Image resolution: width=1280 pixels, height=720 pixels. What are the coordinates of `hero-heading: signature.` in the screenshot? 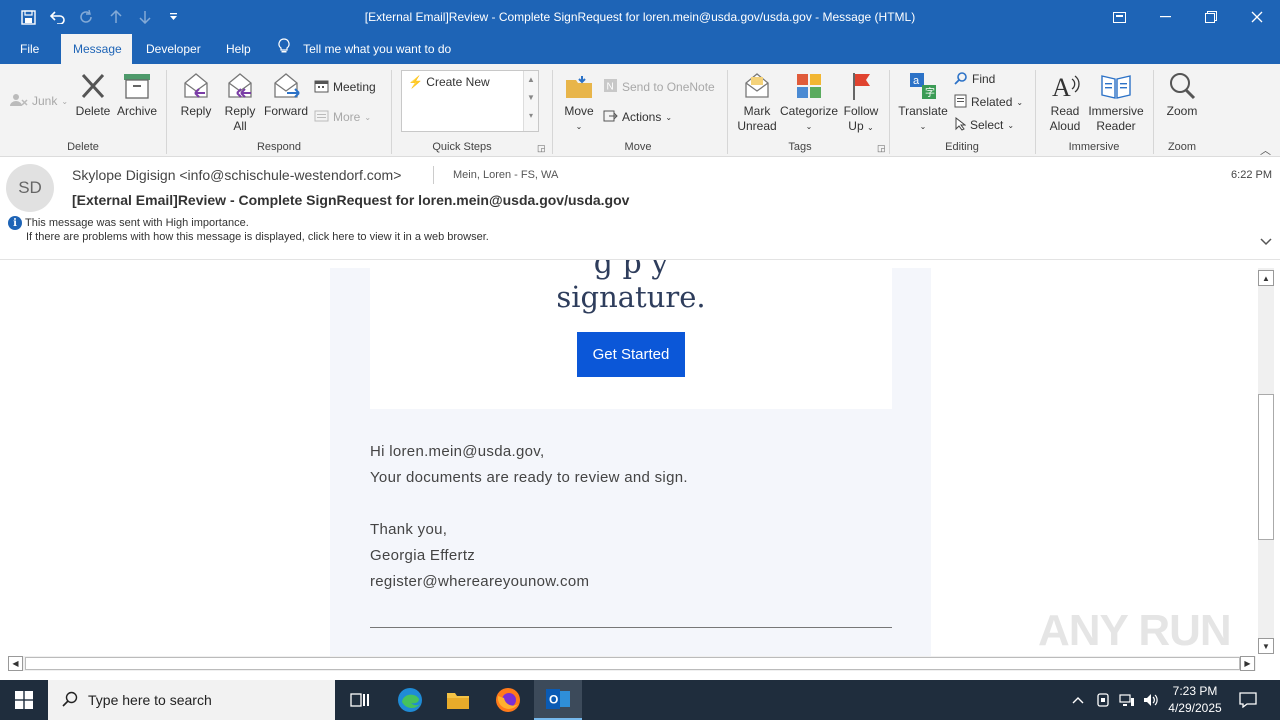 It's located at (631, 297).